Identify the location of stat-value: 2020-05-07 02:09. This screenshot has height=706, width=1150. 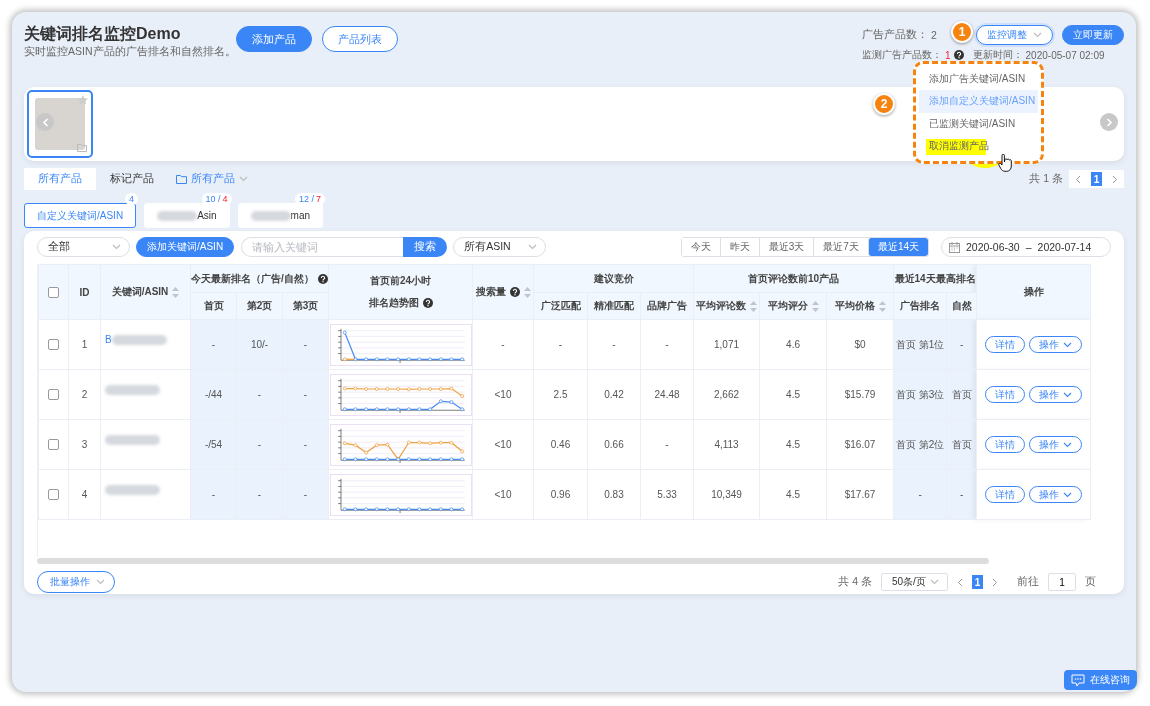
(1065, 55).